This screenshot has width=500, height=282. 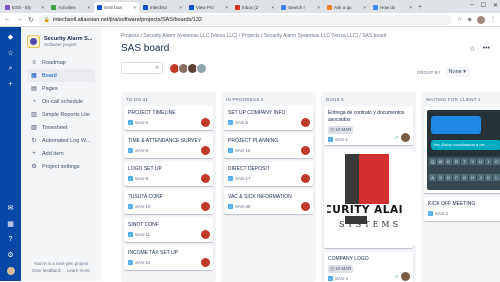 What do you see at coordinates (168, 258) in the screenshot?
I see `issue-card: INCOME TAX SET UP ✓ SAS-12` at bounding box center [168, 258].